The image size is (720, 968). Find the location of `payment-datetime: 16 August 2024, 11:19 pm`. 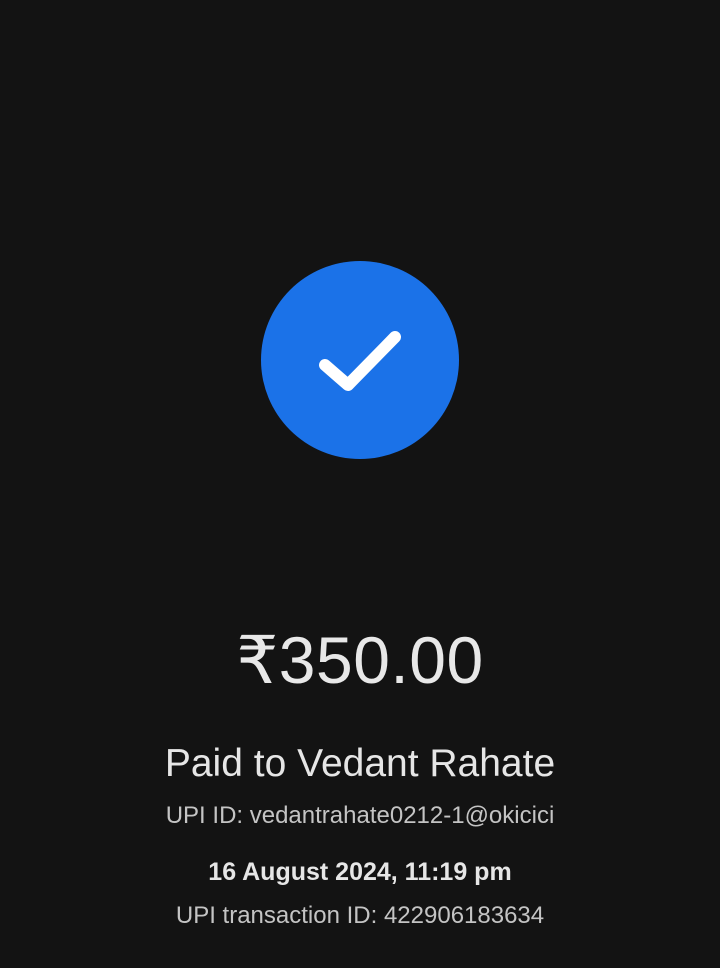

payment-datetime: 16 August 2024, 11:19 pm is located at coordinates (360, 872).